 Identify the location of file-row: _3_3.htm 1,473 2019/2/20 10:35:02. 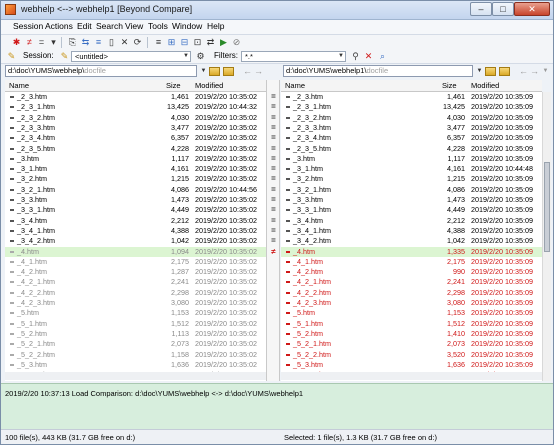
(135, 200).